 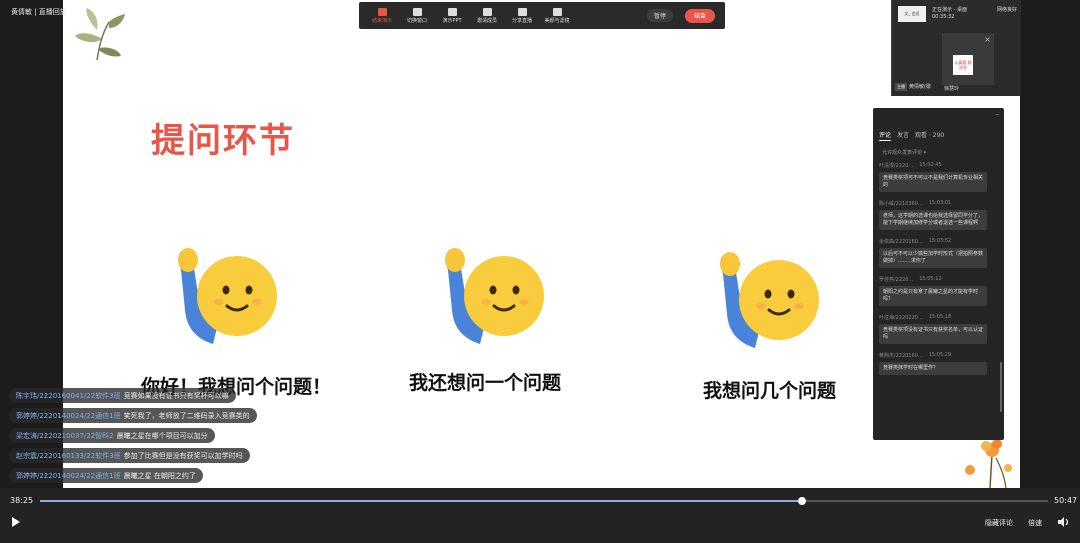 I want to click on comment-time: 15:03:01, so click(x=940, y=203).